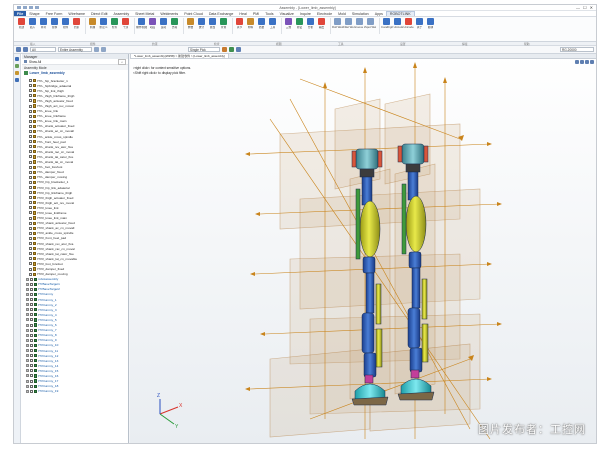 The width and height of the screenshot is (600, 449). Describe the element at coordinates (25, 49) in the screenshot. I see `redo-icon` at that location.